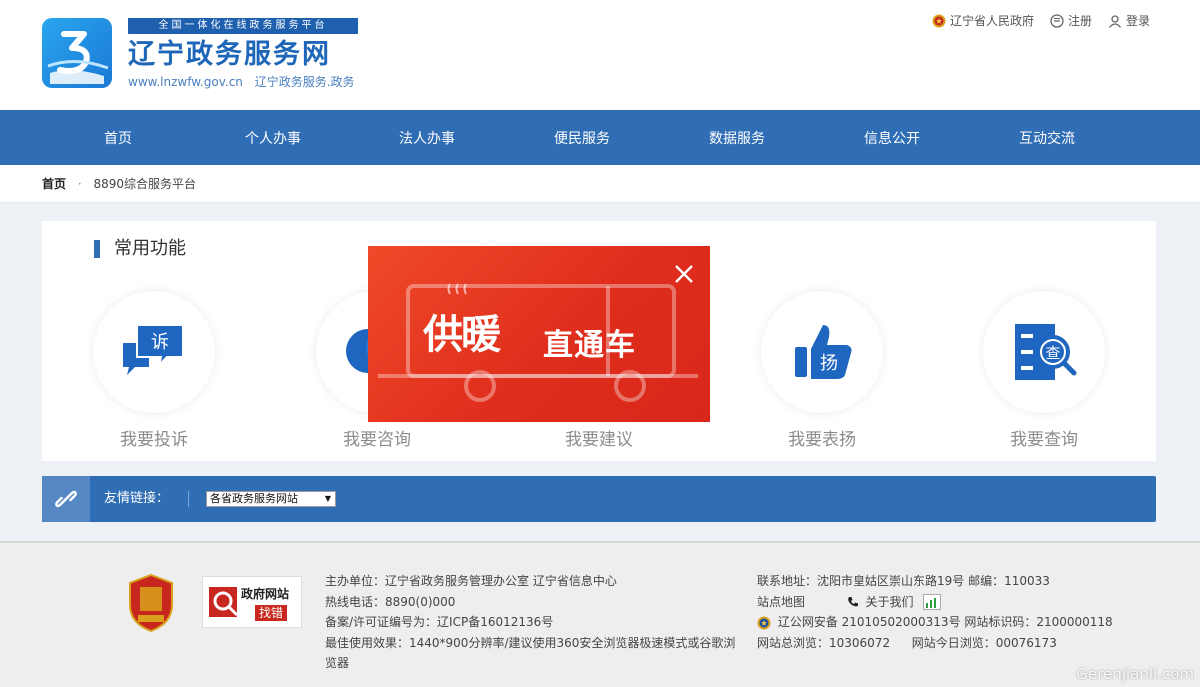 The height and width of the screenshot is (687, 1200). What do you see at coordinates (154, 440) in the screenshot?
I see `func-complaint-label: 我要投诉` at bounding box center [154, 440].